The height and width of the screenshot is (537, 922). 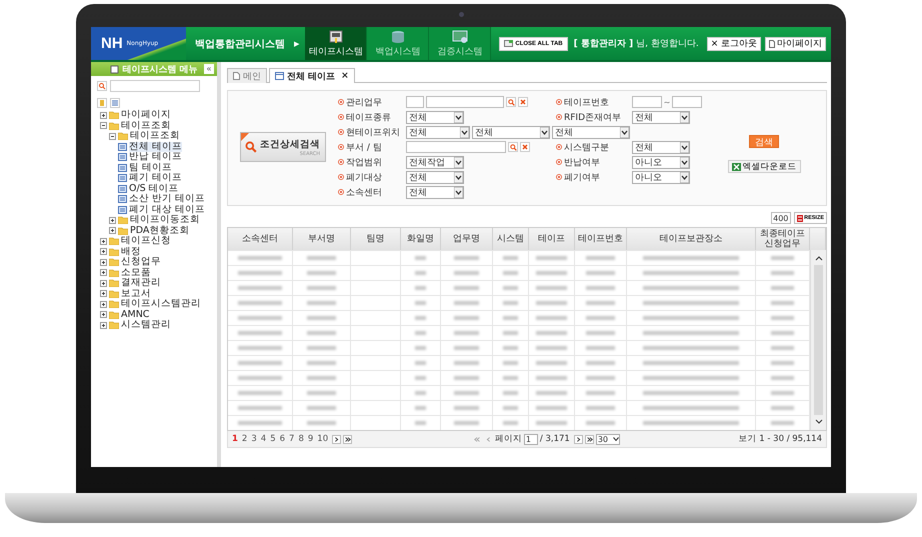 What do you see at coordinates (146, 115) in the screenshot?
I see `tree-item: 마이페이지` at bounding box center [146, 115].